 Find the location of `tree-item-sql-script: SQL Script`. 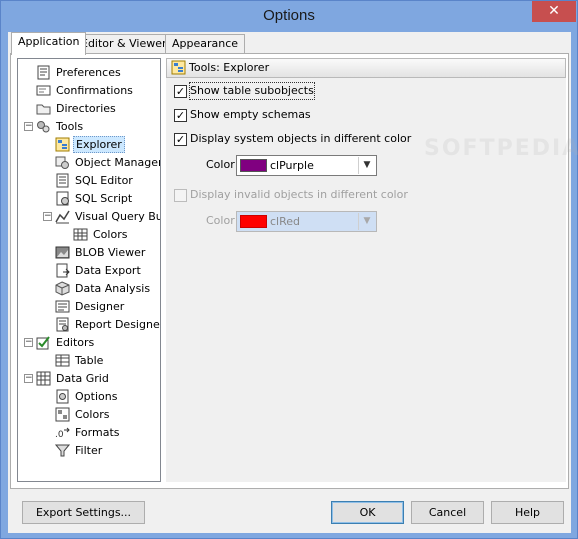

tree-item-sql-script: SQL Script is located at coordinates (89, 198).